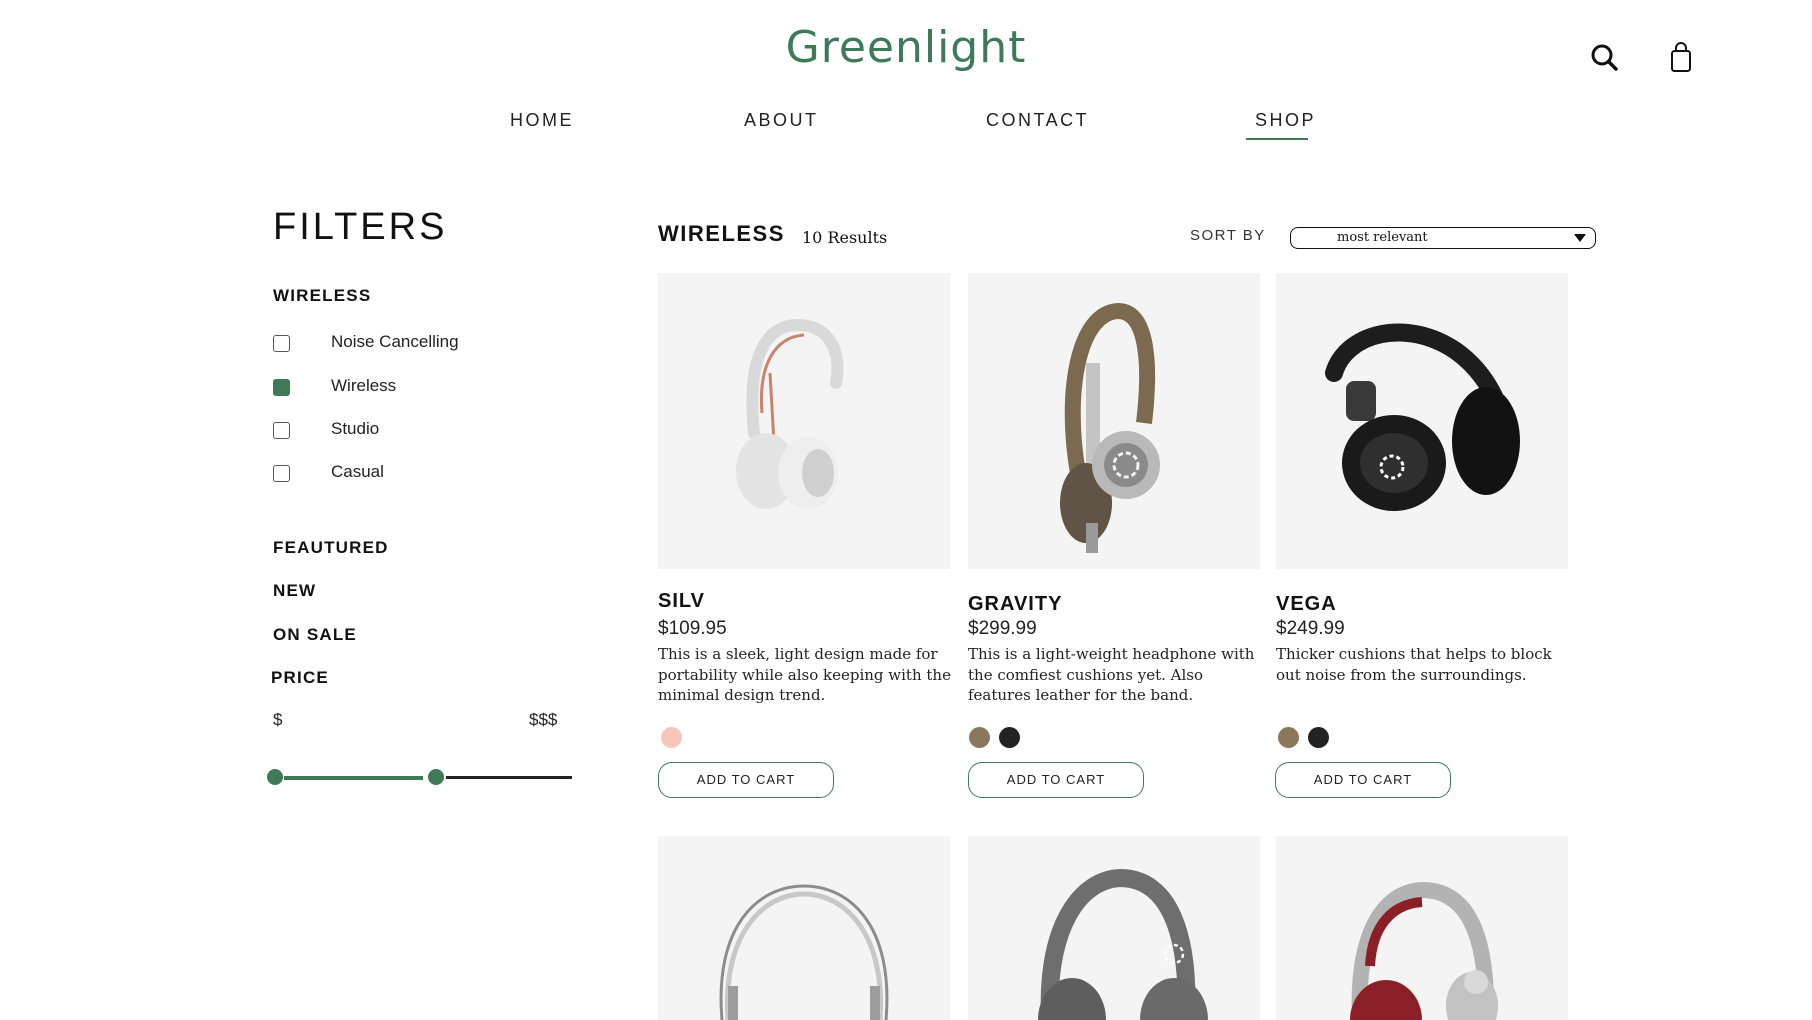 The image size is (1812, 1020). Describe the element at coordinates (1382, 237) in the screenshot. I see `sort-selected-value: most relevant` at that location.